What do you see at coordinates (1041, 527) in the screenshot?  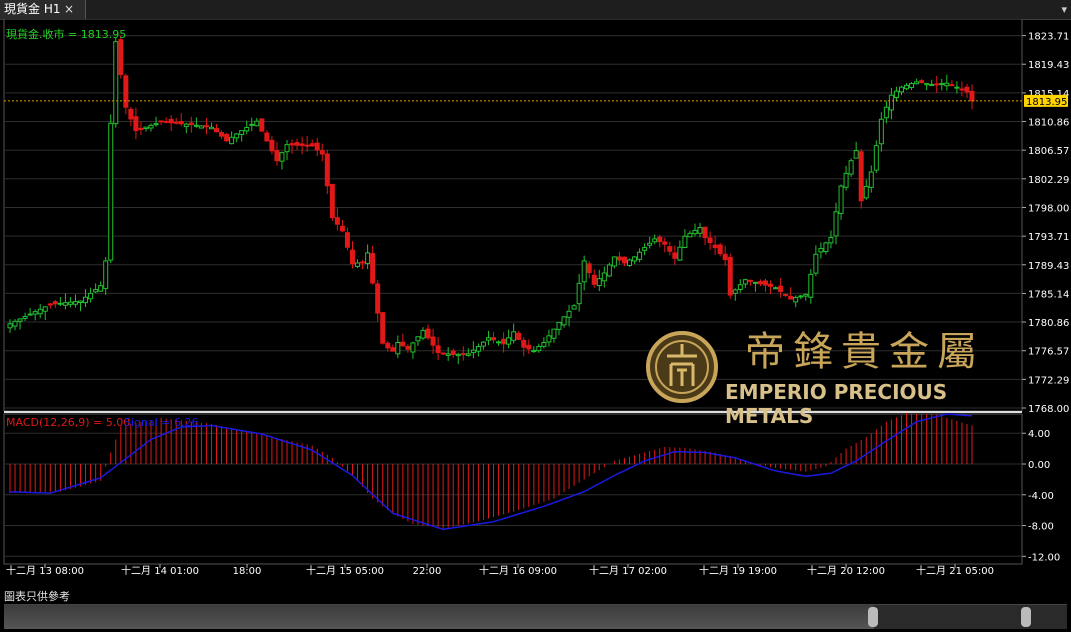 I see `macd-tick-label: -8.00` at bounding box center [1041, 527].